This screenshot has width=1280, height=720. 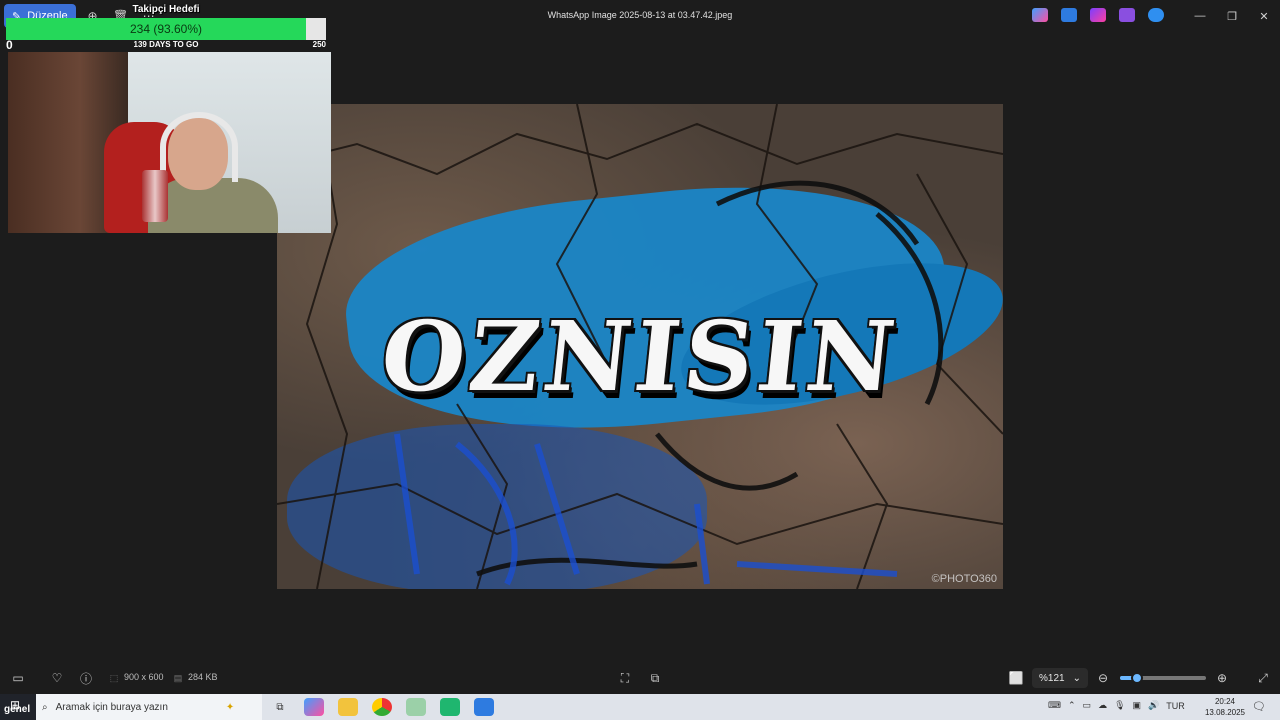 I want to click on chevron-up-icon: ⌃, so click(x=1072, y=705).